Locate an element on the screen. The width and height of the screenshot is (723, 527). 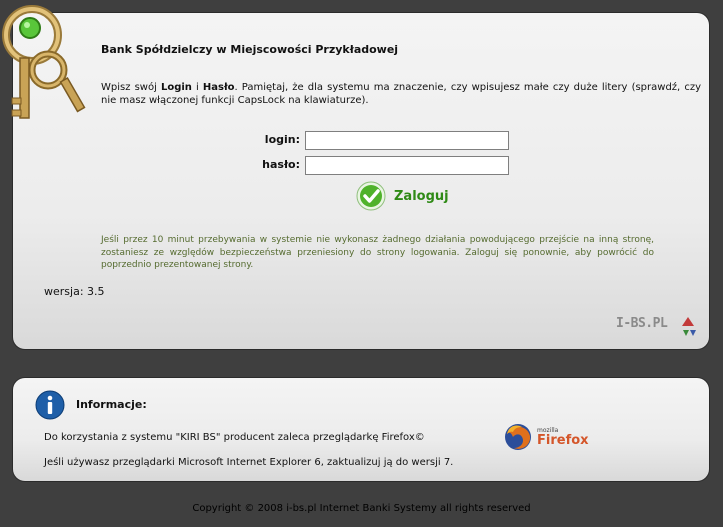
firefox-text: Firefox is located at coordinates (563, 440).